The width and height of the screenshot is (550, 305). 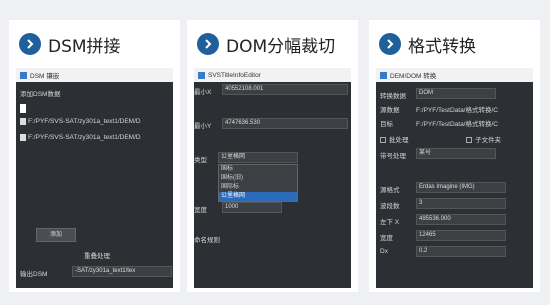 I want to click on panel-header: DOM分幅裁切, so click(x=272, y=44).